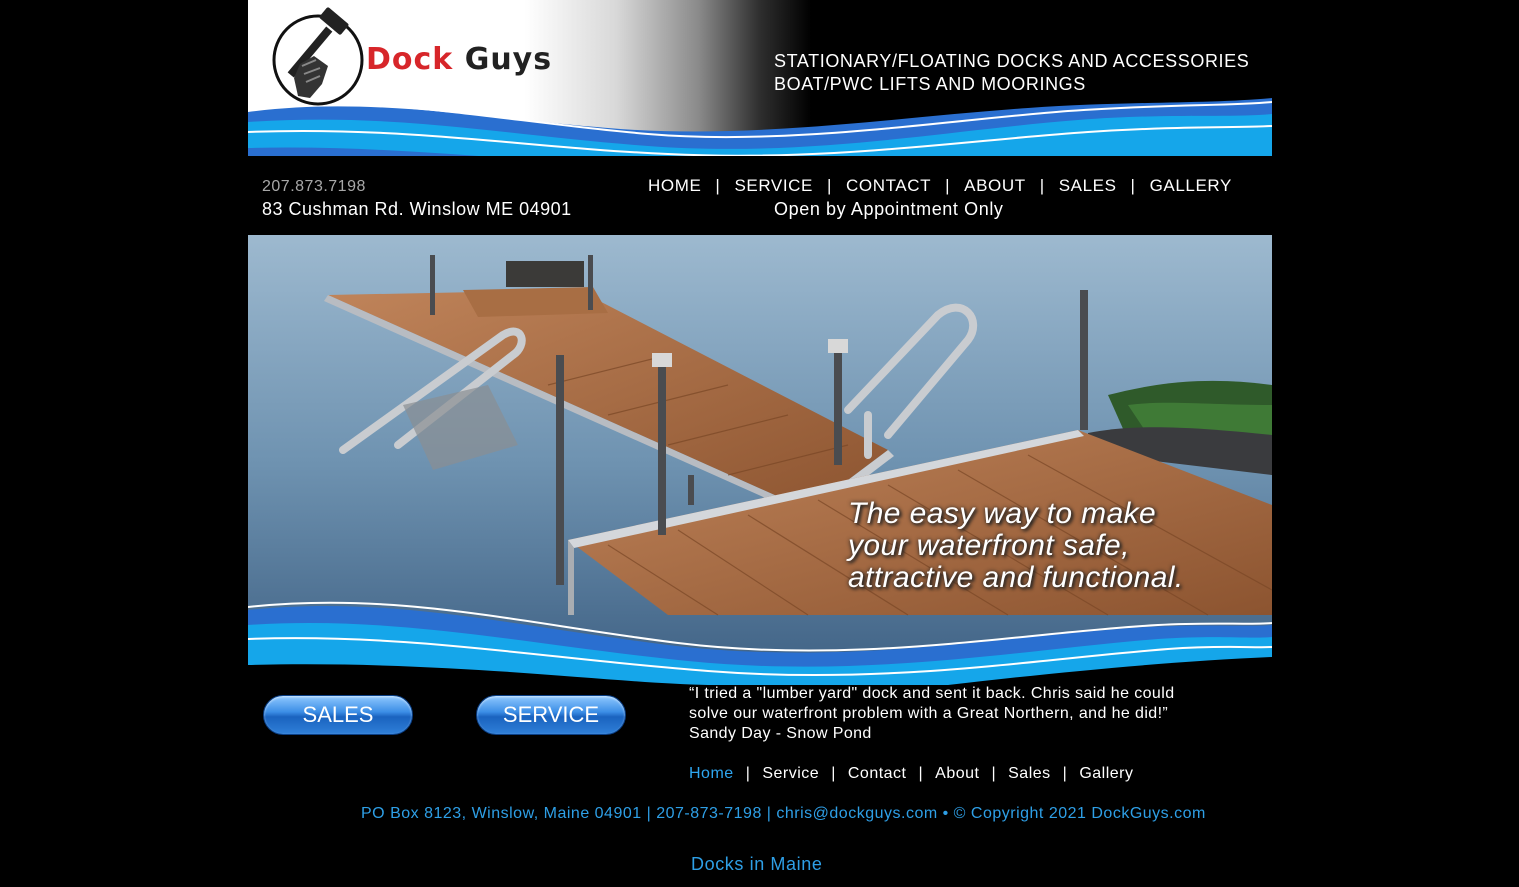  Describe the element at coordinates (508, 59) in the screenshot. I see `logo-word-guys: Guys` at that location.